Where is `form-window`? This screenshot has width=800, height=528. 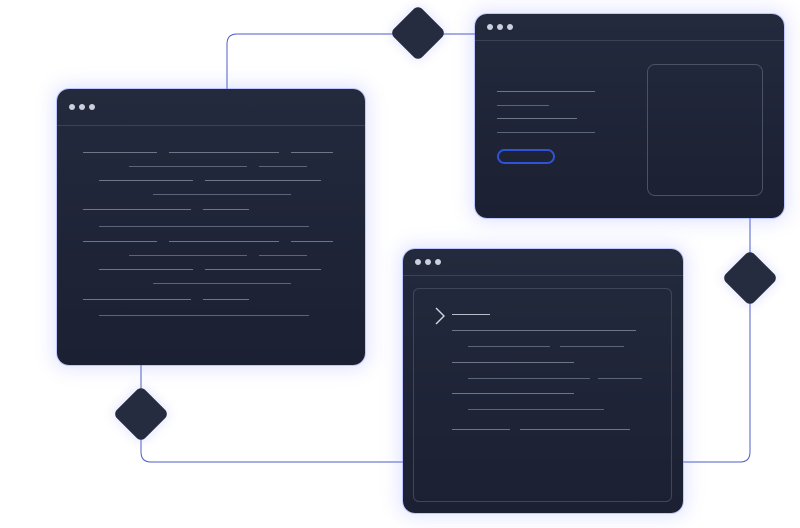 form-window is located at coordinates (629, 116).